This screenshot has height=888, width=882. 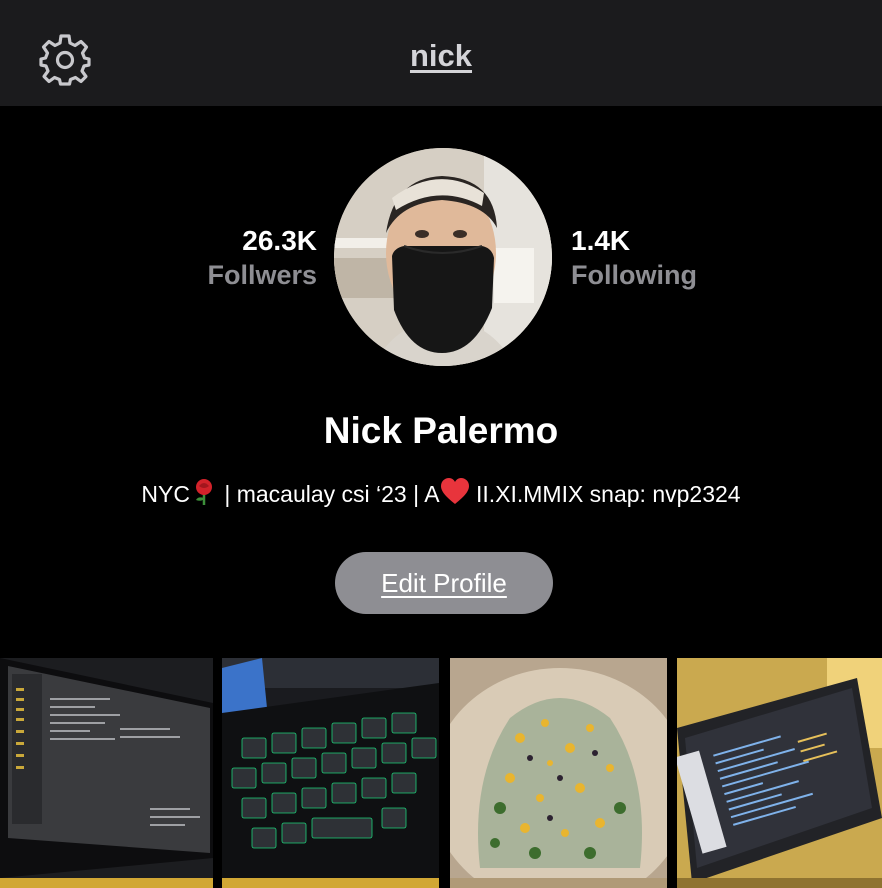 I want to click on photo-laptop-code, so click(x=779, y=773).